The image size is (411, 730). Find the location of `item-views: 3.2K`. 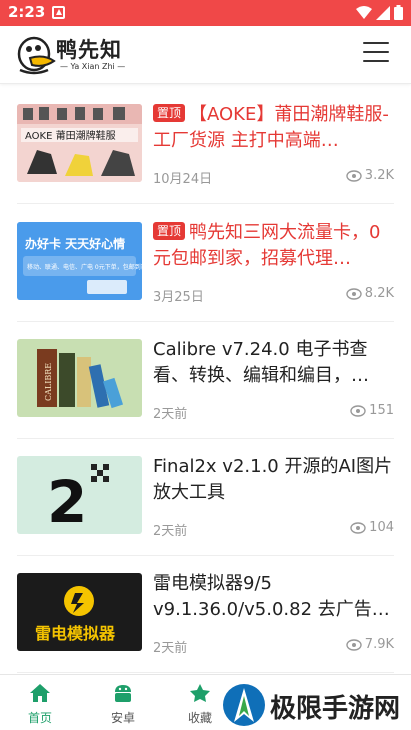

item-views: 3.2K is located at coordinates (370, 175).